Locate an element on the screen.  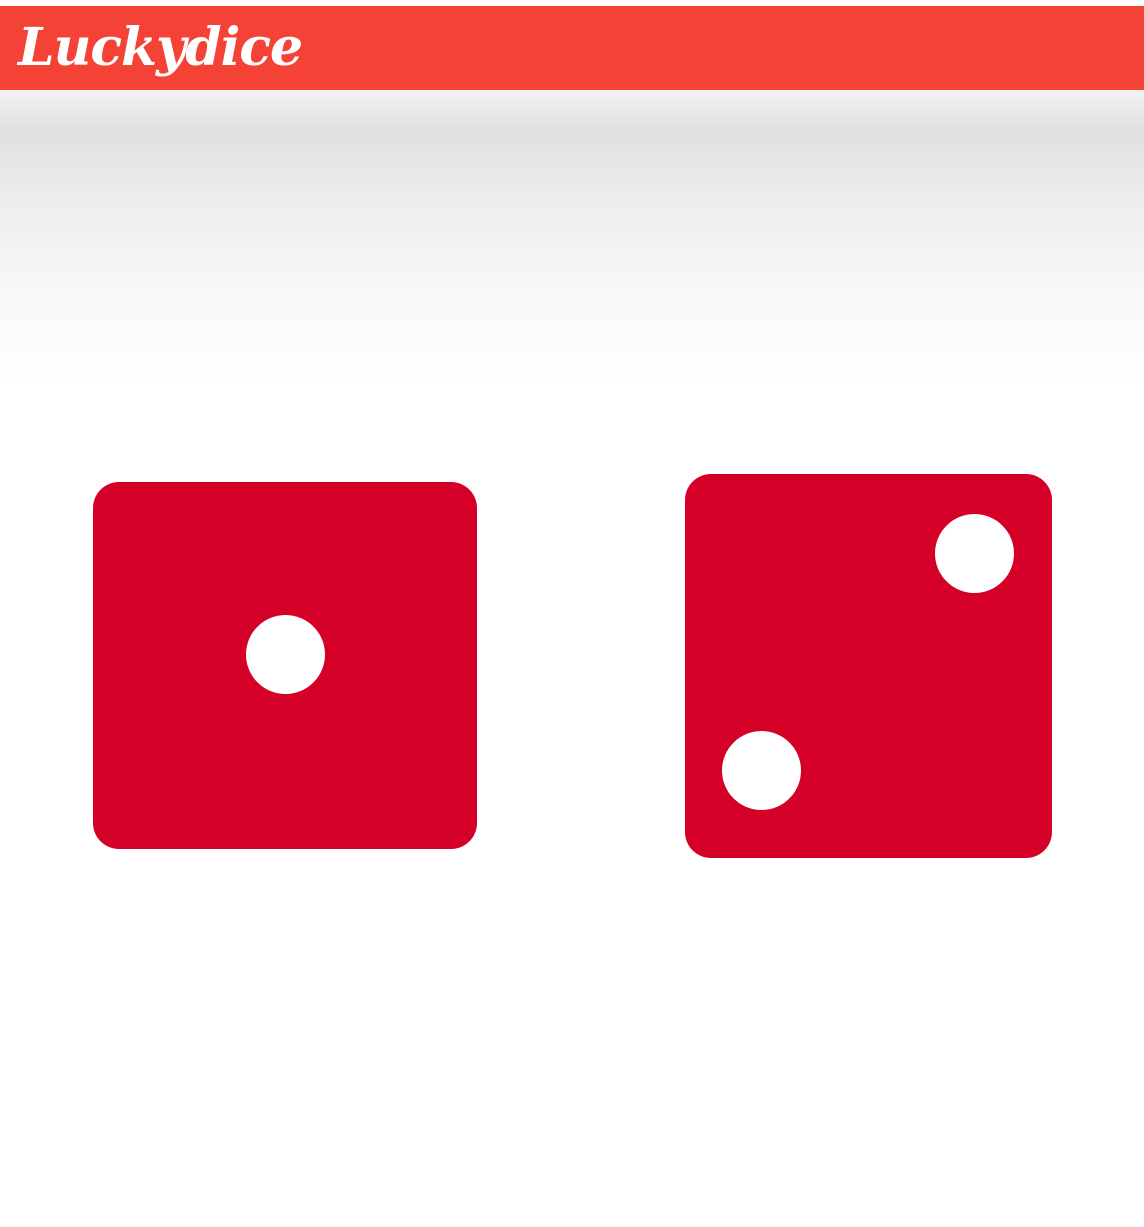
die-right is located at coordinates (868, 666).